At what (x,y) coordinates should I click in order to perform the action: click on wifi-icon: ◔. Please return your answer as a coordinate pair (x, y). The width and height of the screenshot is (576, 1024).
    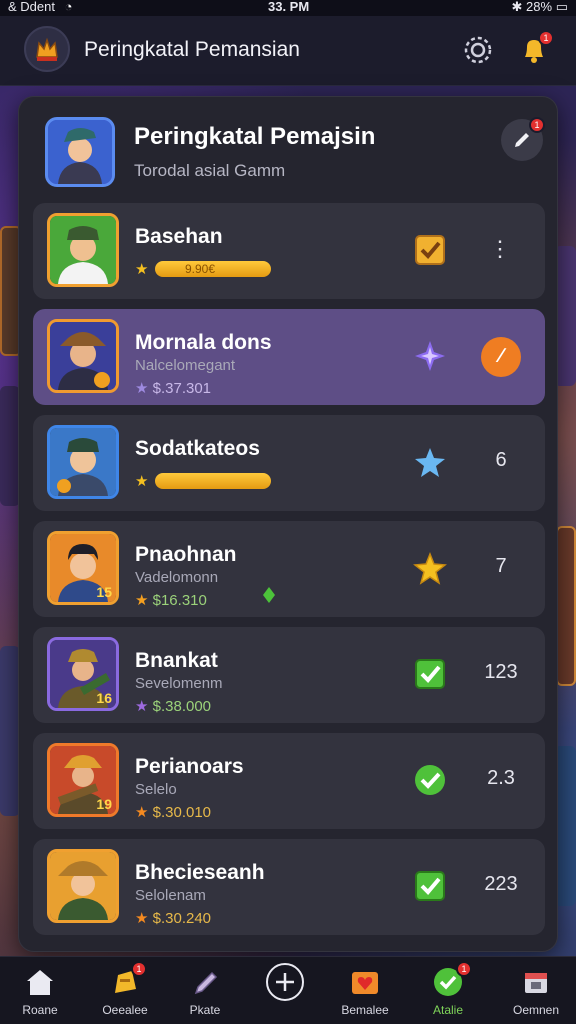
    Looking at the image, I should click on (68, 7).